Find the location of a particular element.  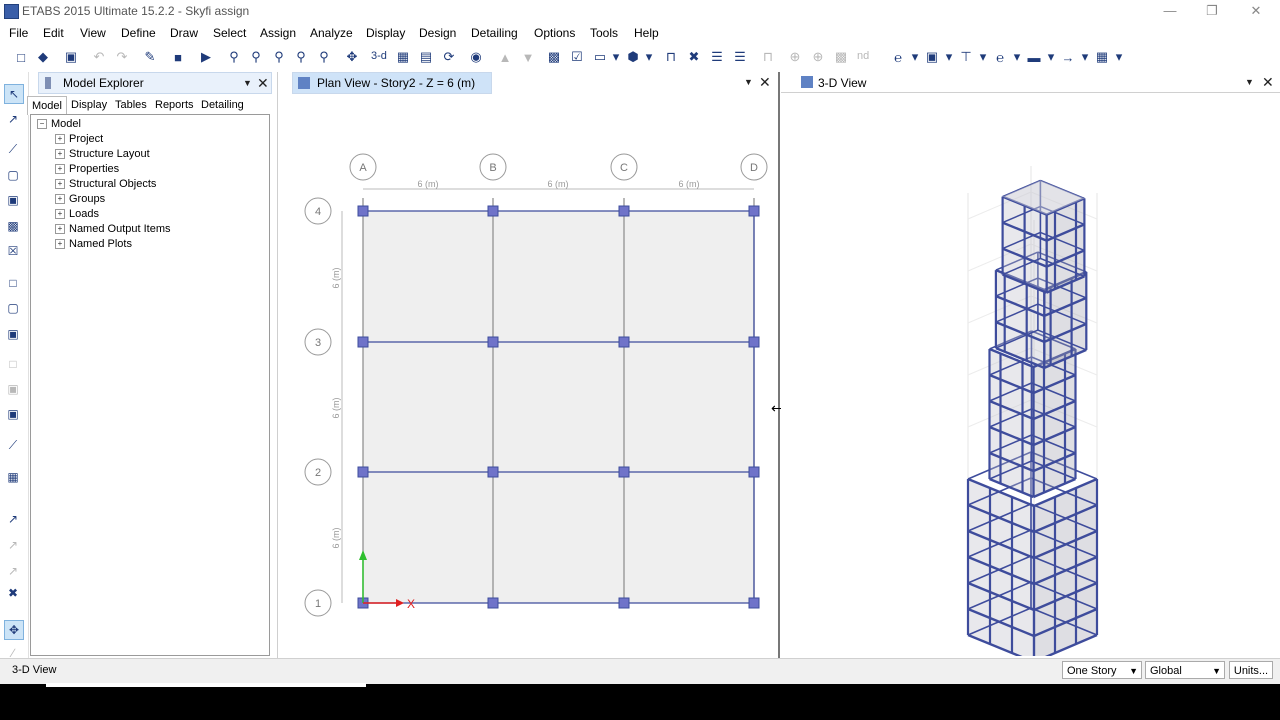

load-display-icon: ⊤ is located at coordinates (966, 57).